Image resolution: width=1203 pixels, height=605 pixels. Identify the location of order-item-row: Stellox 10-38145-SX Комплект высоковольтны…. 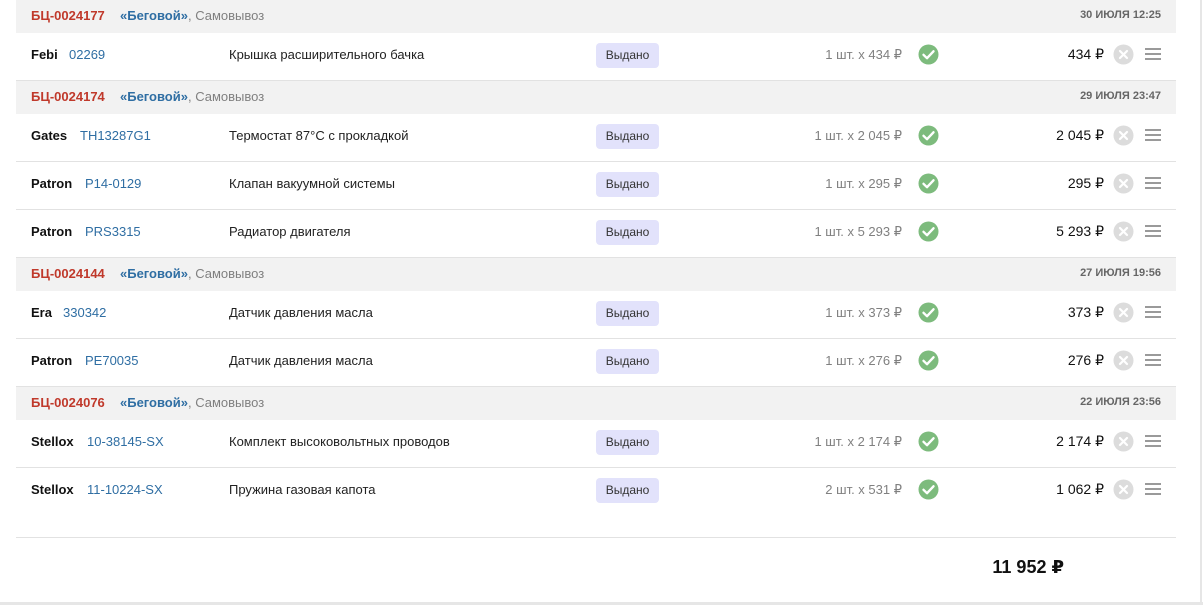
(596, 444).